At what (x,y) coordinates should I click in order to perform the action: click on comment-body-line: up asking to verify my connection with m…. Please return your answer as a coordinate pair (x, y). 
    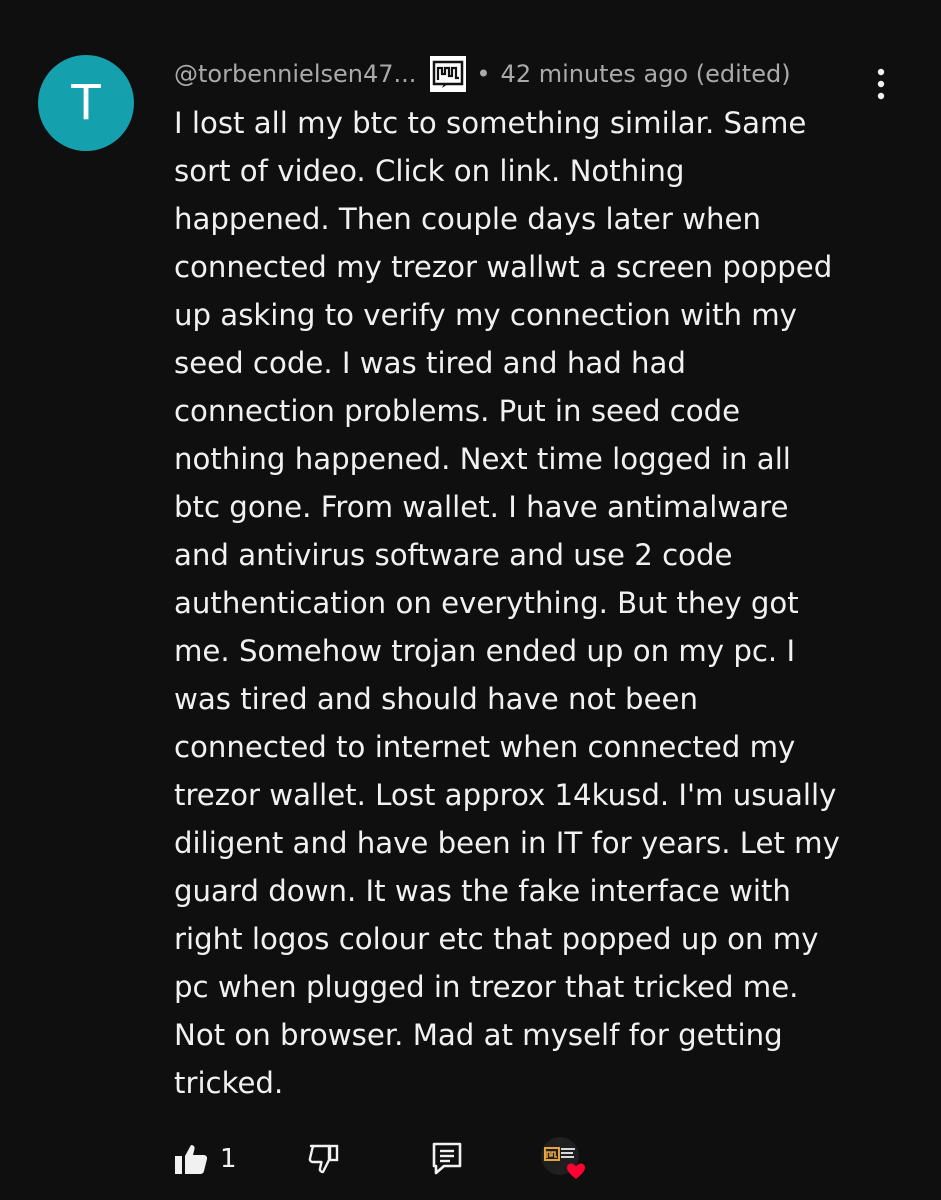
    Looking at the image, I should click on (485, 315).